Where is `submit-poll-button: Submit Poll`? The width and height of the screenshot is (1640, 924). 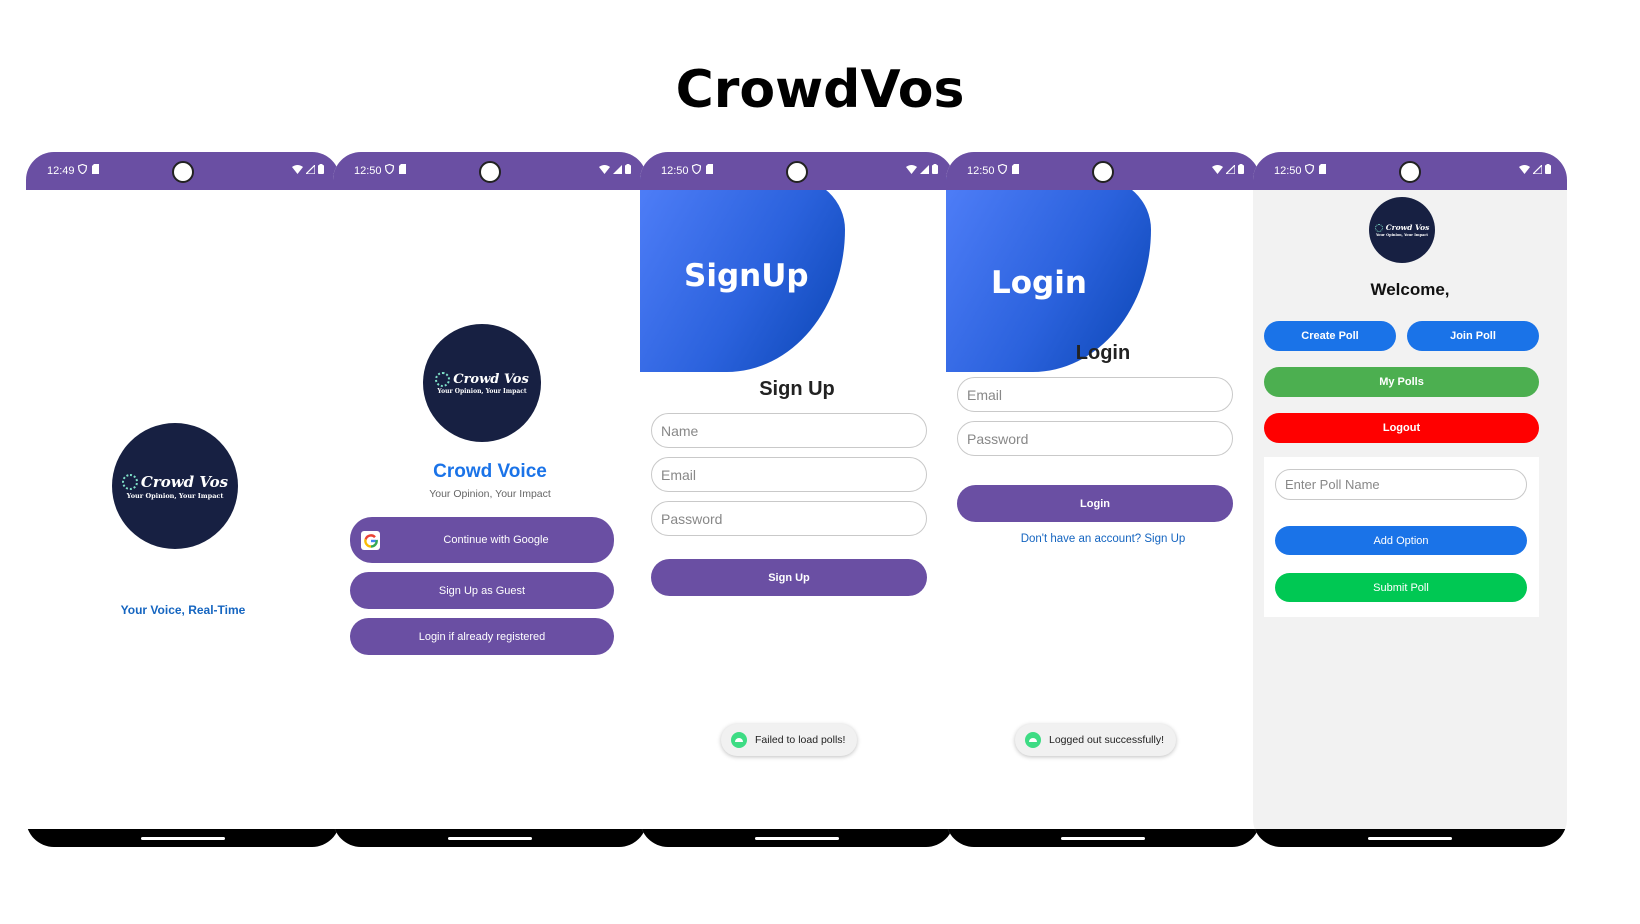 submit-poll-button: Submit Poll is located at coordinates (1401, 587).